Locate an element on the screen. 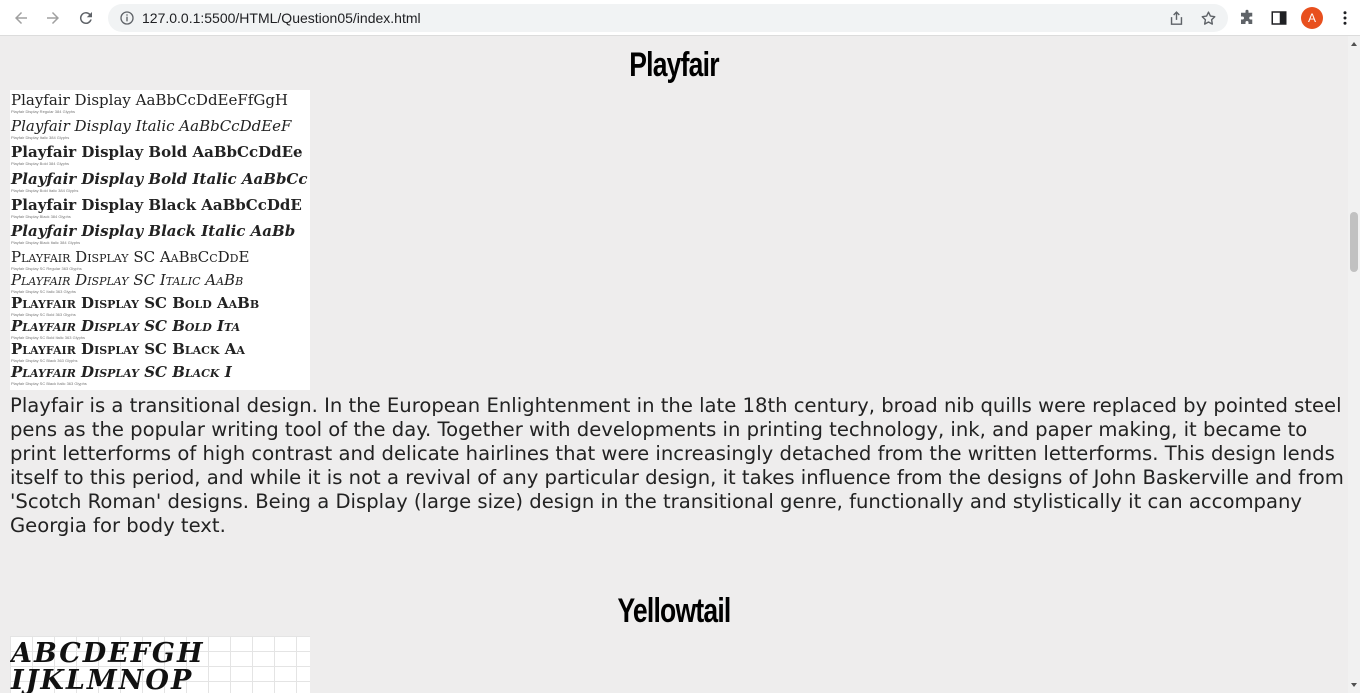  forward-button is located at coordinates (53, 18).